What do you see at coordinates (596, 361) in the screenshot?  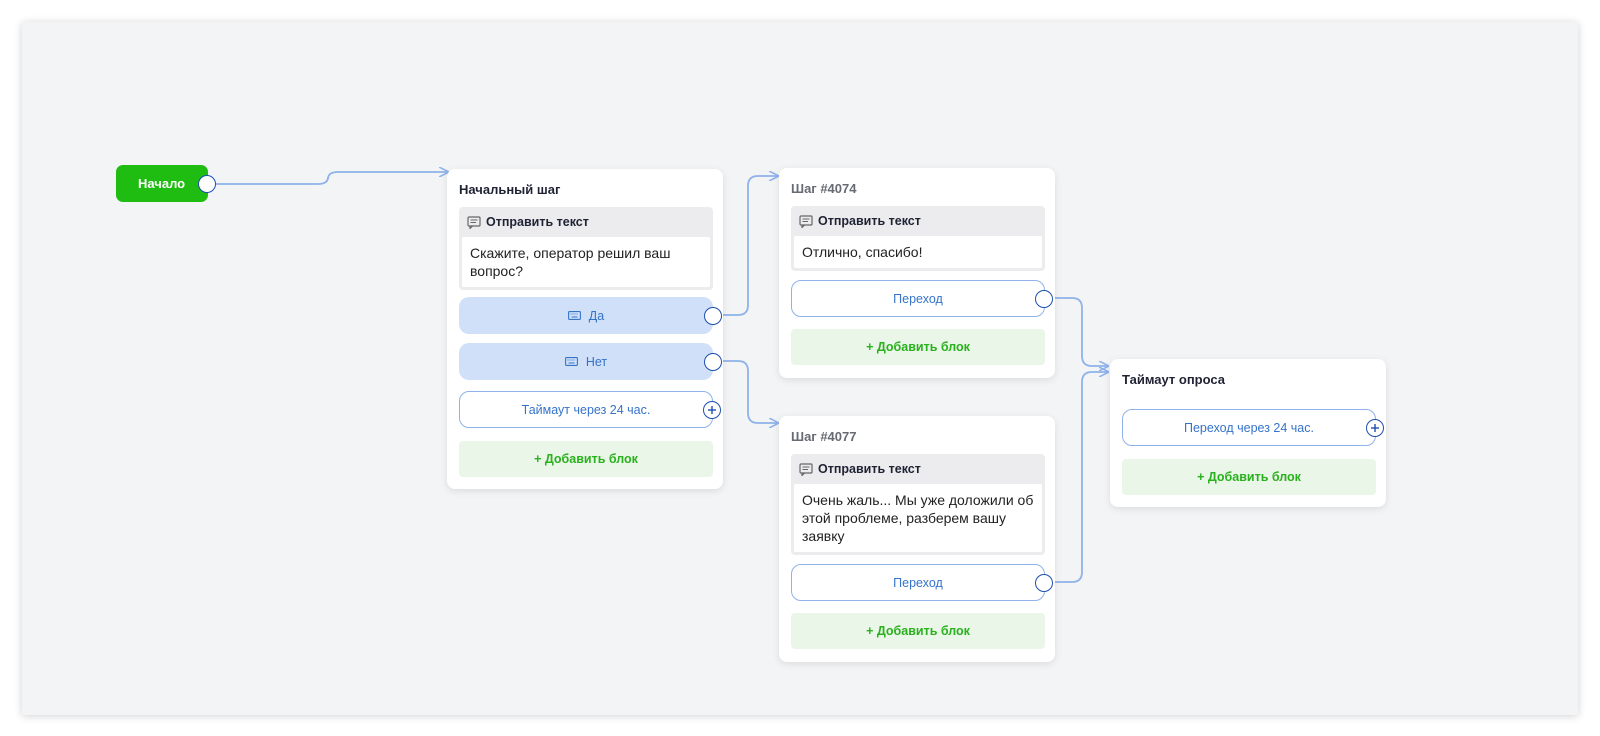 I see `button-no-label: Нет` at bounding box center [596, 361].